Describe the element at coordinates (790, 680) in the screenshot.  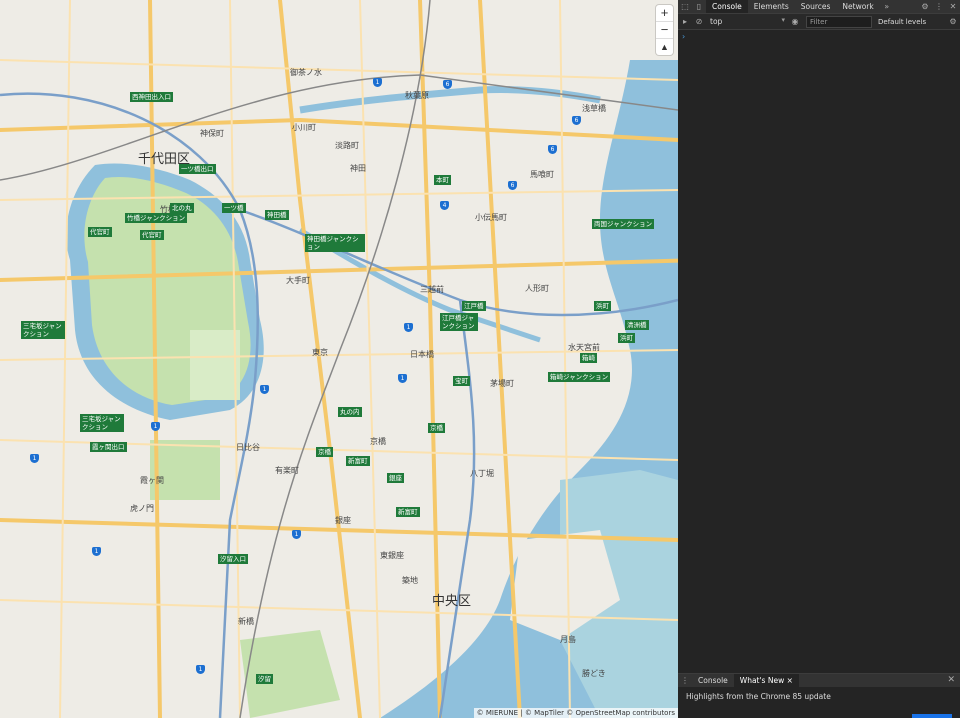
I see `close-tab-icon: ×` at that location.